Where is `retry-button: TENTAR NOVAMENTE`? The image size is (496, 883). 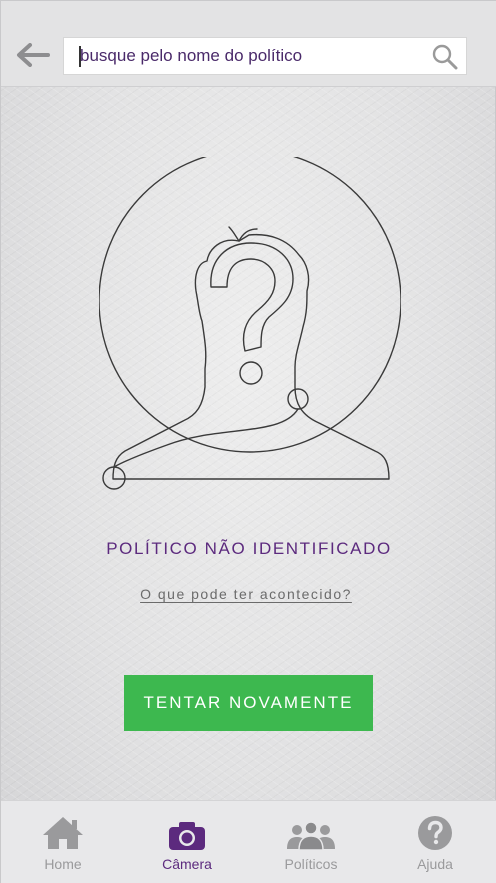
retry-button: TENTAR NOVAMENTE is located at coordinates (248, 703).